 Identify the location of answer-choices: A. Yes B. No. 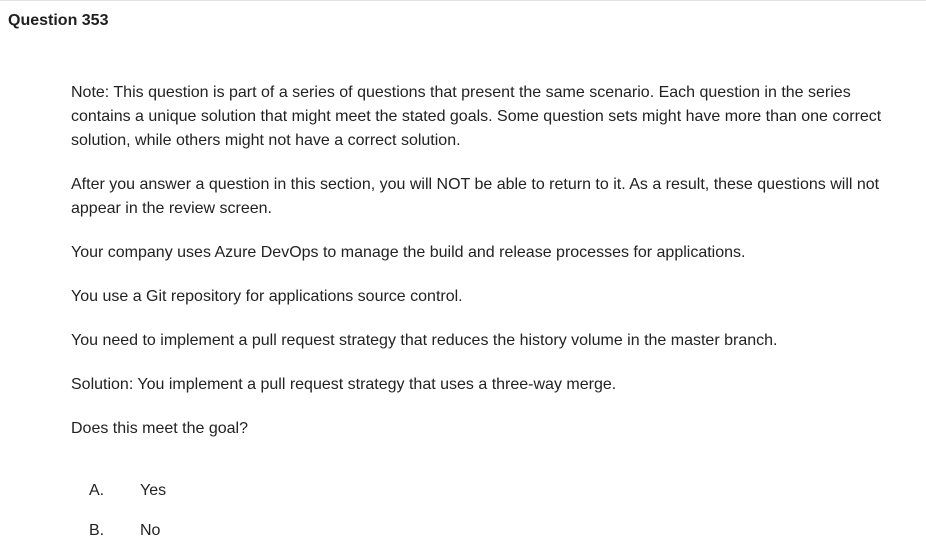
(239, 519).